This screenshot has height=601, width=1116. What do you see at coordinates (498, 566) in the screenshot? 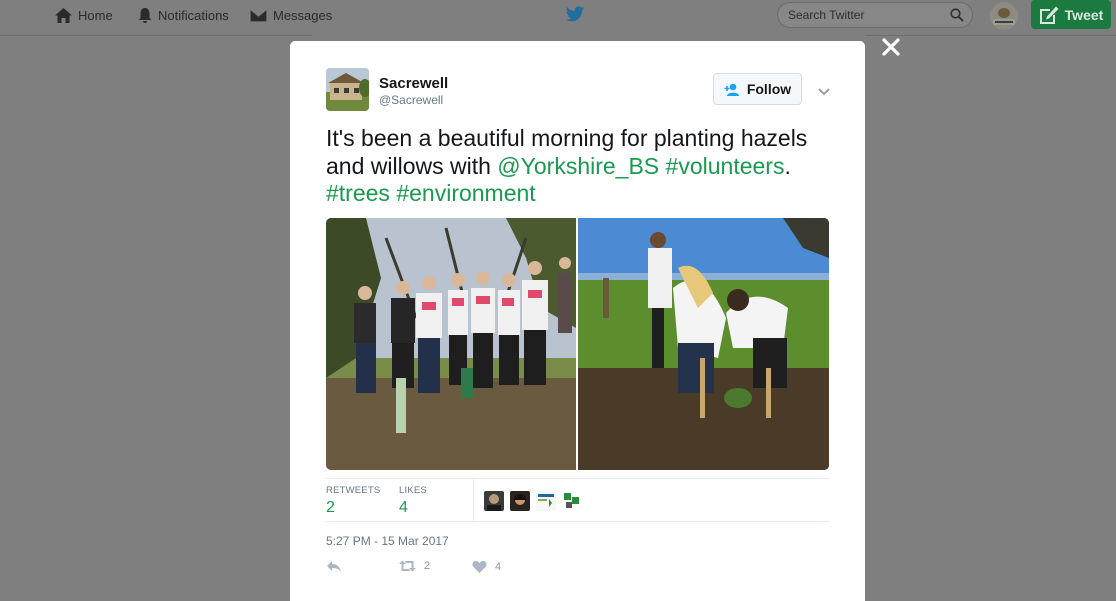
I see `like-count: 4` at bounding box center [498, 566].